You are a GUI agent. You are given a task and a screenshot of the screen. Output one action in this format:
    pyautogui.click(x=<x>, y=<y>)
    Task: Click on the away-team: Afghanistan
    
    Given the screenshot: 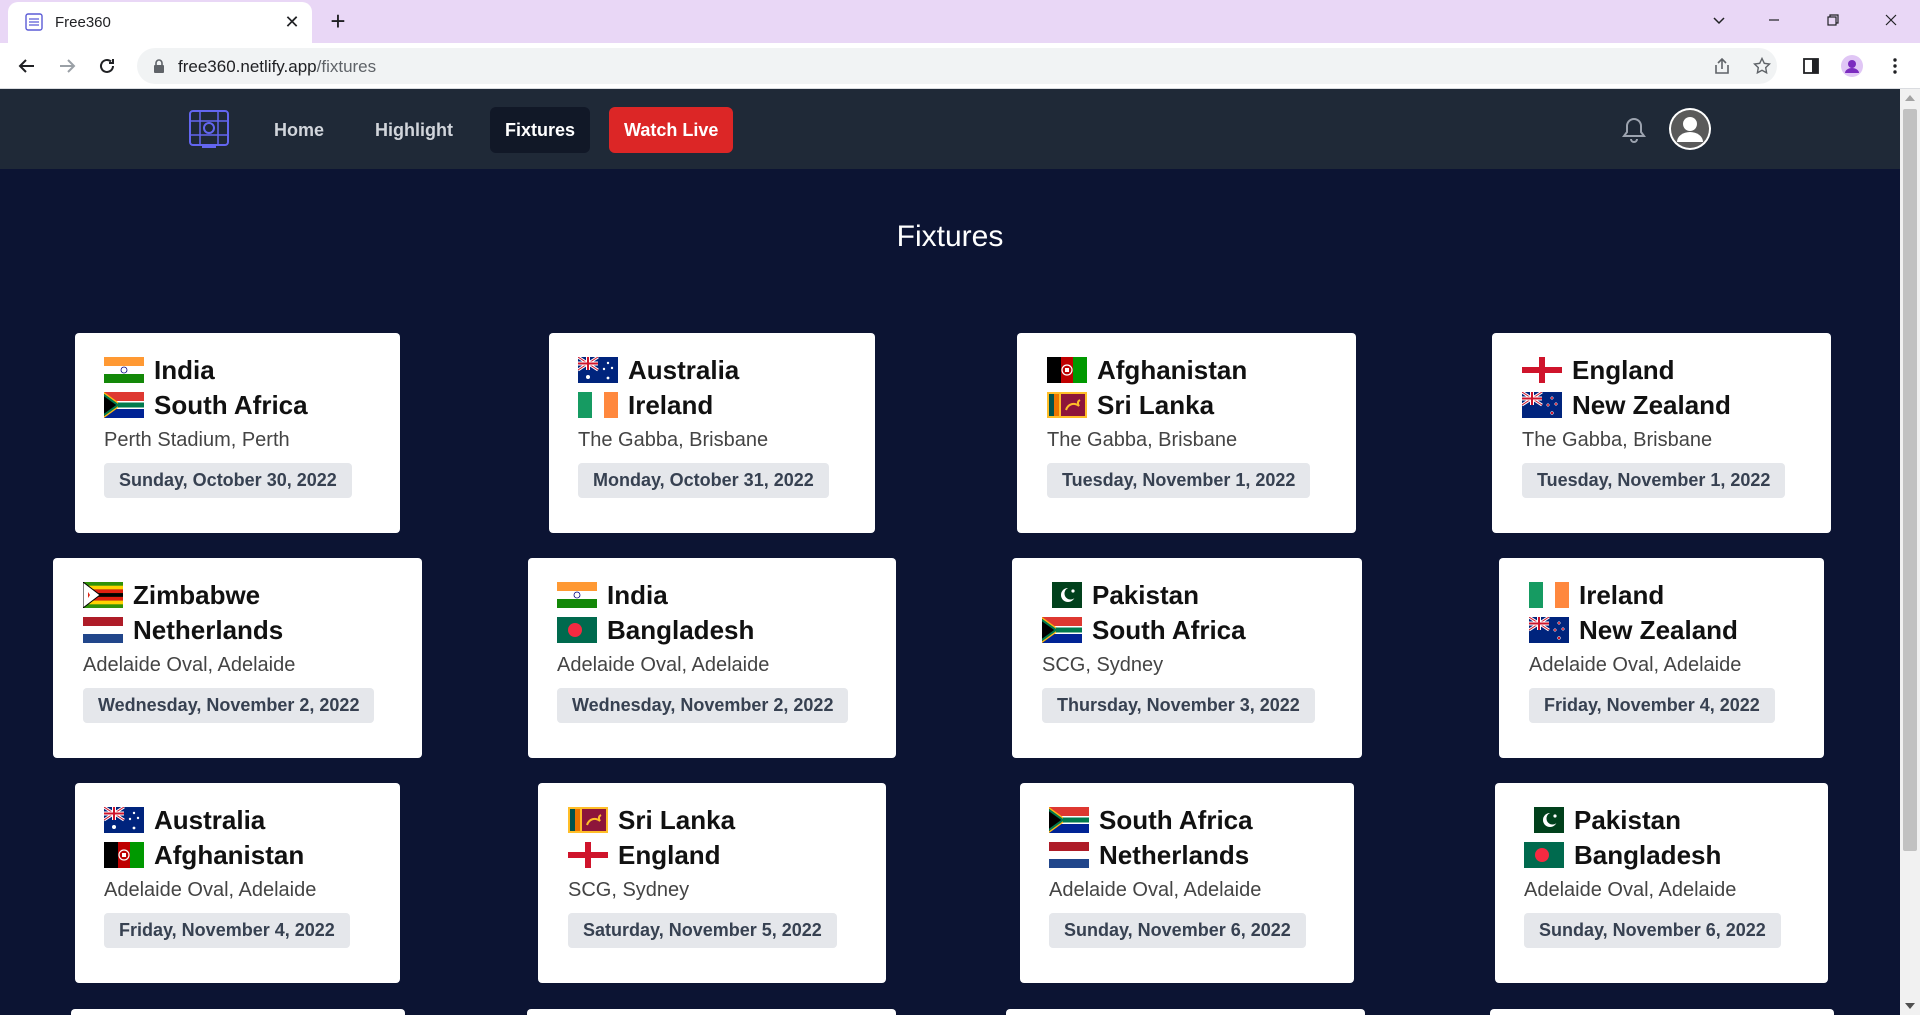 What is the action you would take?
    pyautogui.click(x=204, y=855)
    